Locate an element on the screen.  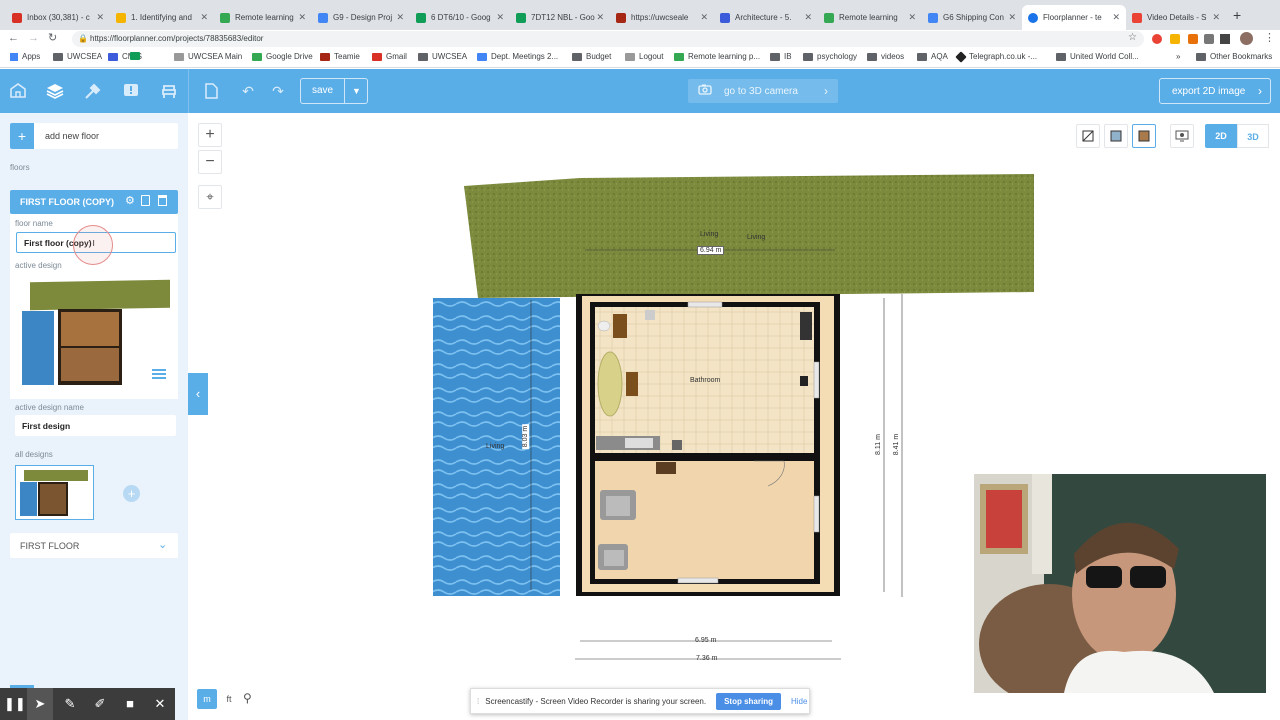
bookmark-item: videos is located at coordinates (885, 56).